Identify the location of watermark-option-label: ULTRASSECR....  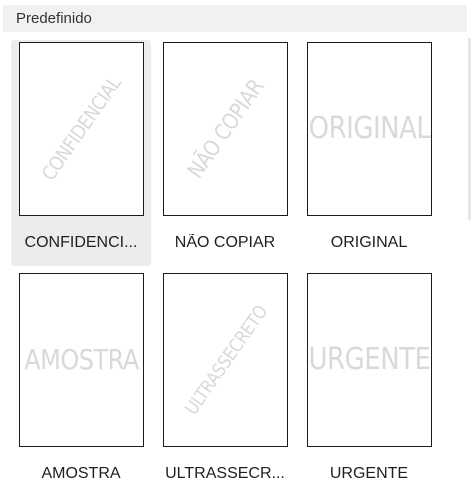
(225, 473).